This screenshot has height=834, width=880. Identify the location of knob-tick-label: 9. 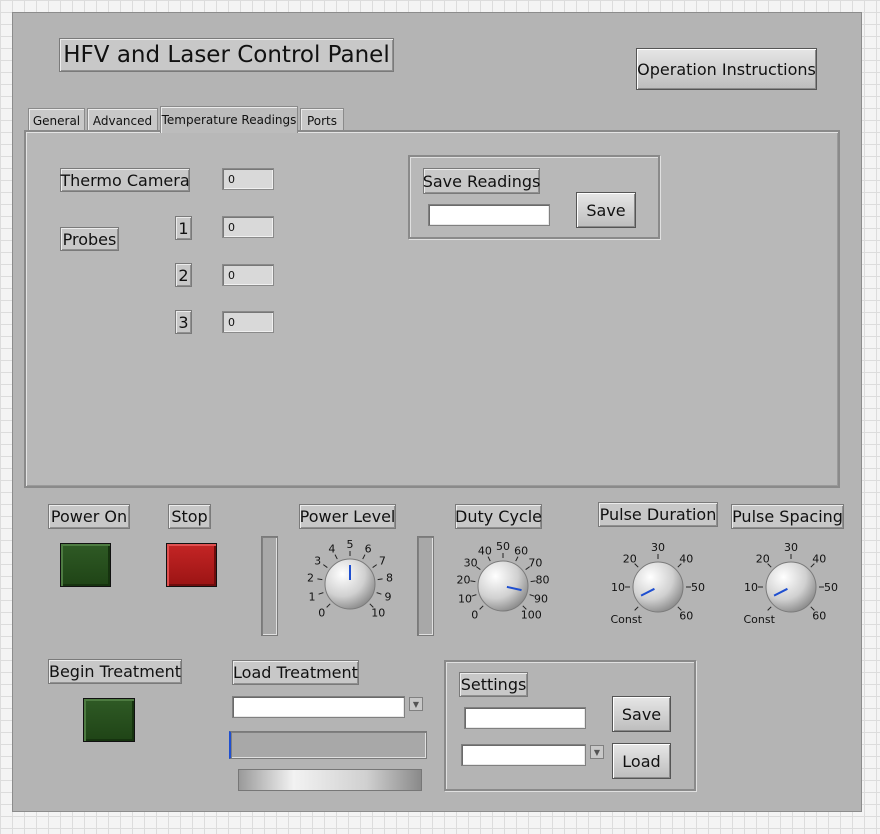
(388, 596).